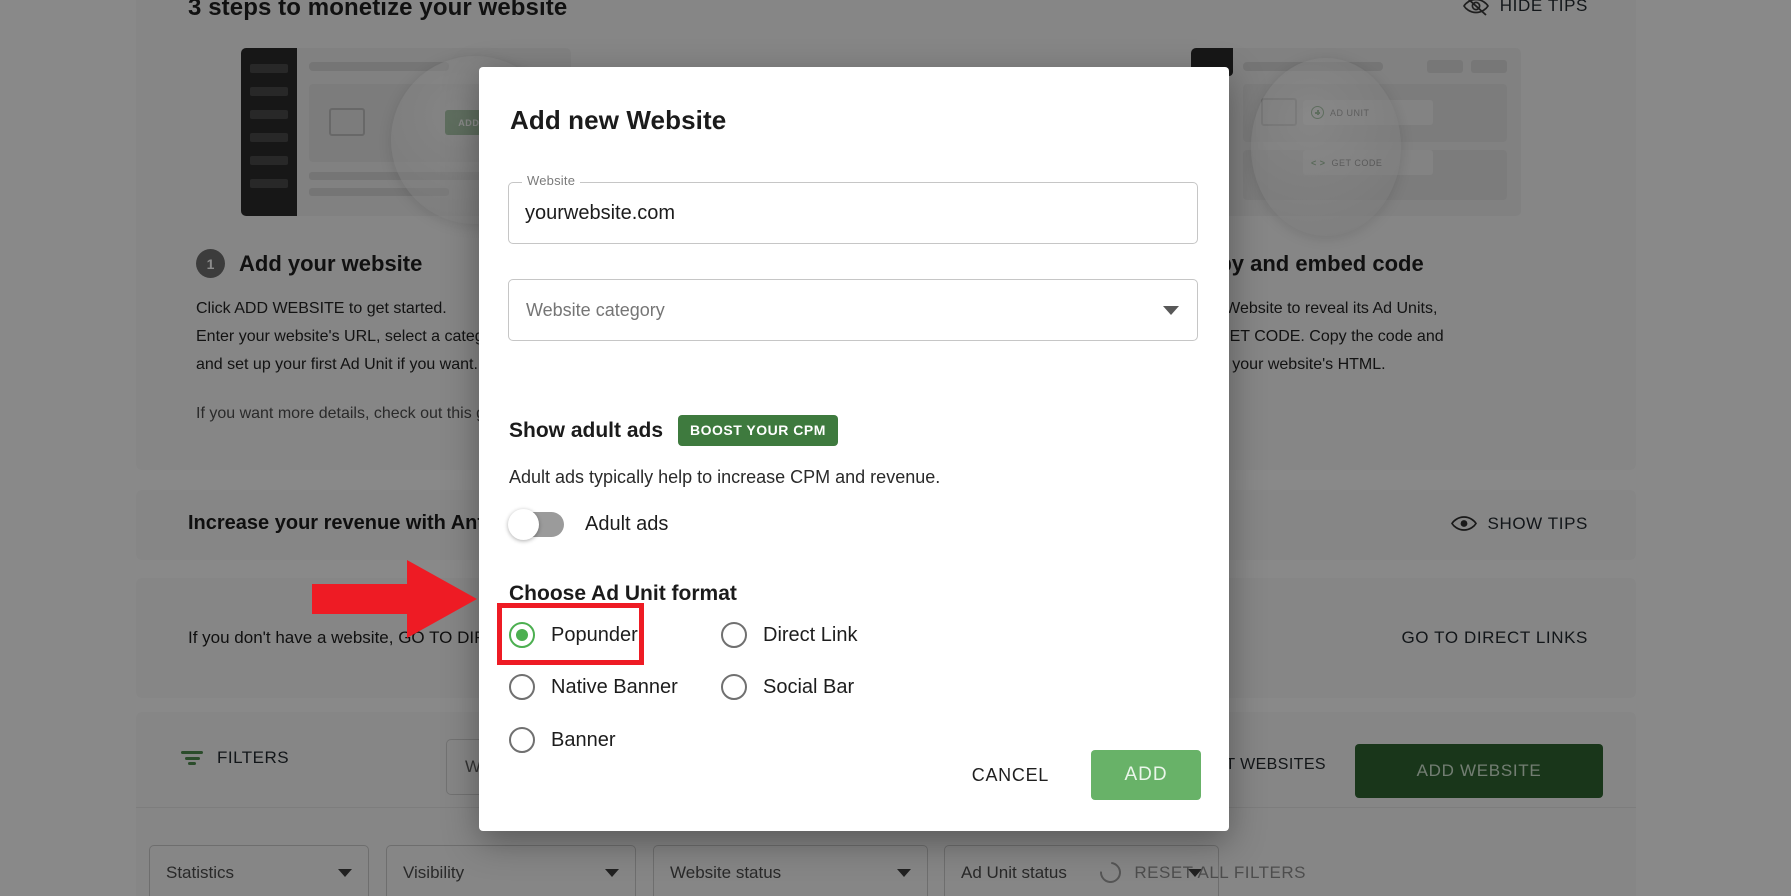 The width and height of the screenshot is (1791, 896). What do you see at coordinates (1010, 775) in the screenshot?
I see `cancel-button: CANCEL` at bounding box center [1010, 775].